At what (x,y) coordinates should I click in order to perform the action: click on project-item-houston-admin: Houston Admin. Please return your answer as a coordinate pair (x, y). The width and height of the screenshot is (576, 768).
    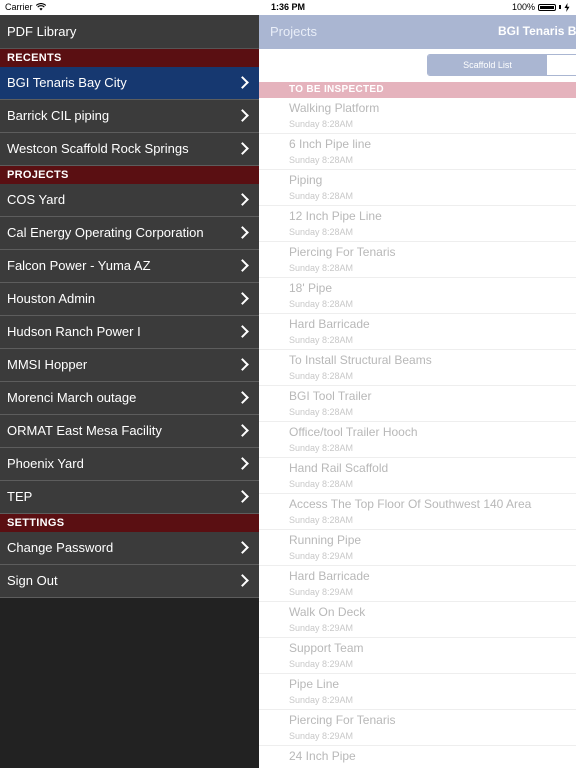
    Looking at the image, I should click on (129, 299).